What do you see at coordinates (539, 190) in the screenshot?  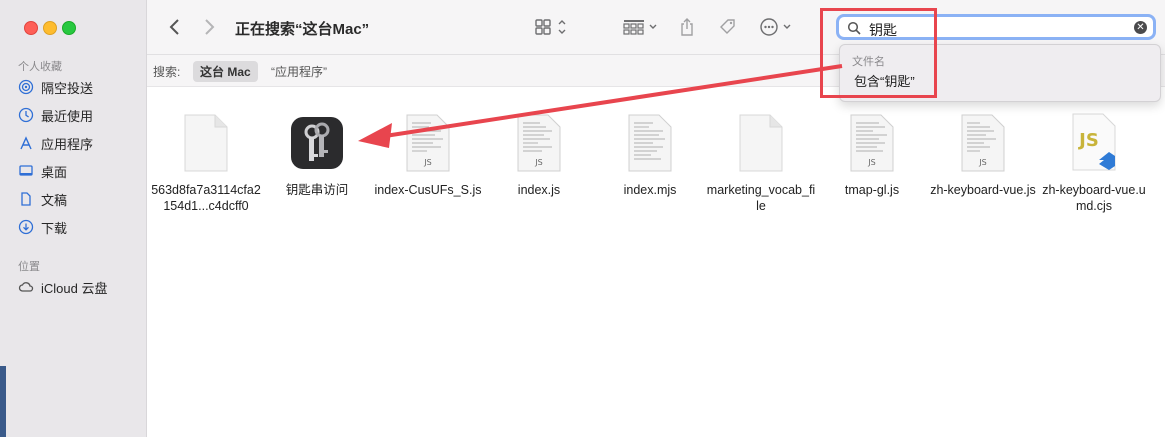 I see `file-name: index.js` at bounding box center [539, 190].